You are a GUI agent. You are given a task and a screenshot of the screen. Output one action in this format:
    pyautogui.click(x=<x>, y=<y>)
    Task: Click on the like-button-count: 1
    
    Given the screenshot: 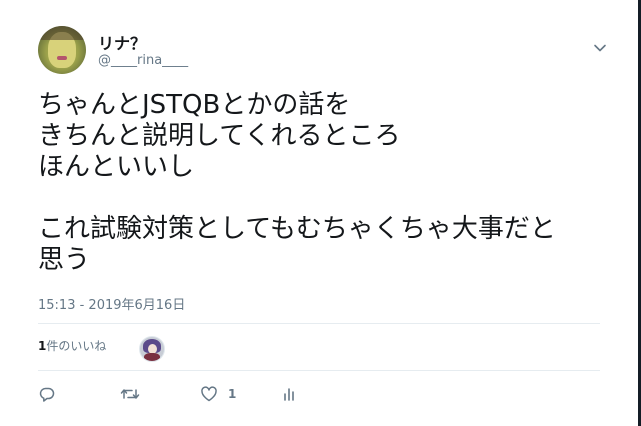 What is the action you would take?
    pyautogui.click(x=232, y=394)
    